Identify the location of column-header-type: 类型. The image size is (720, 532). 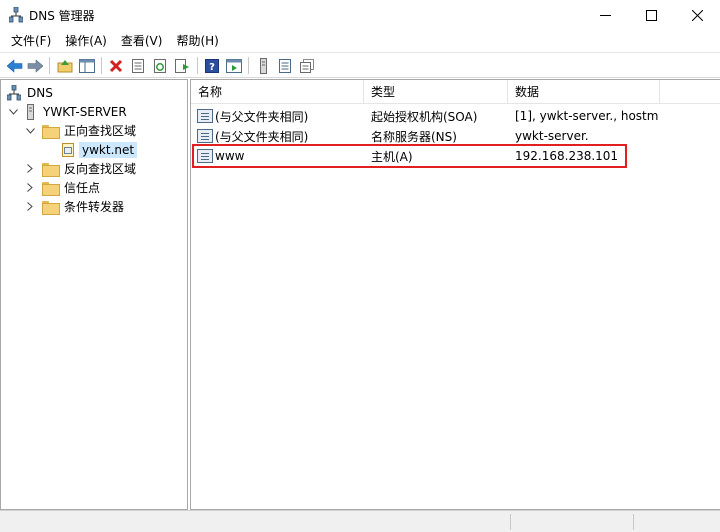
(436, 92).